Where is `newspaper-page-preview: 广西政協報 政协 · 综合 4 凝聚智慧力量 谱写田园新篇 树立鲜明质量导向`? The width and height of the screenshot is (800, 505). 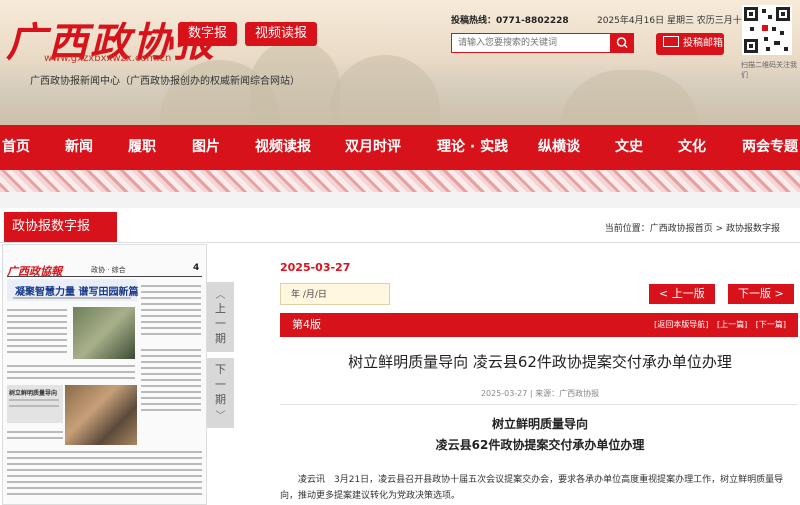 newspaper-page-preview: 广西政協報 政协 · 综合 4 凝聚智慧力量 谱写田园新篇 树立鲜明质量导向 is located at coordinates (104, 374).